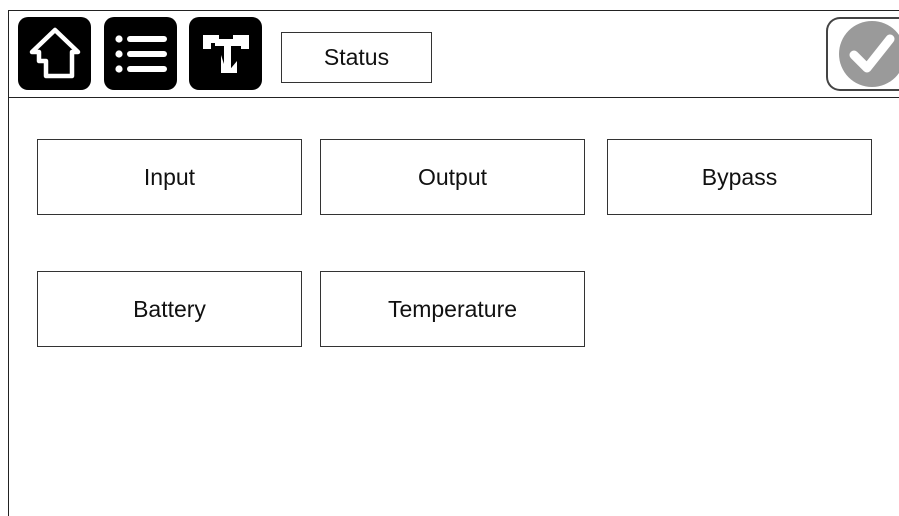 The width and height of the screenshot is (899, 516). I want to click on header-divider, so click(453, 97).